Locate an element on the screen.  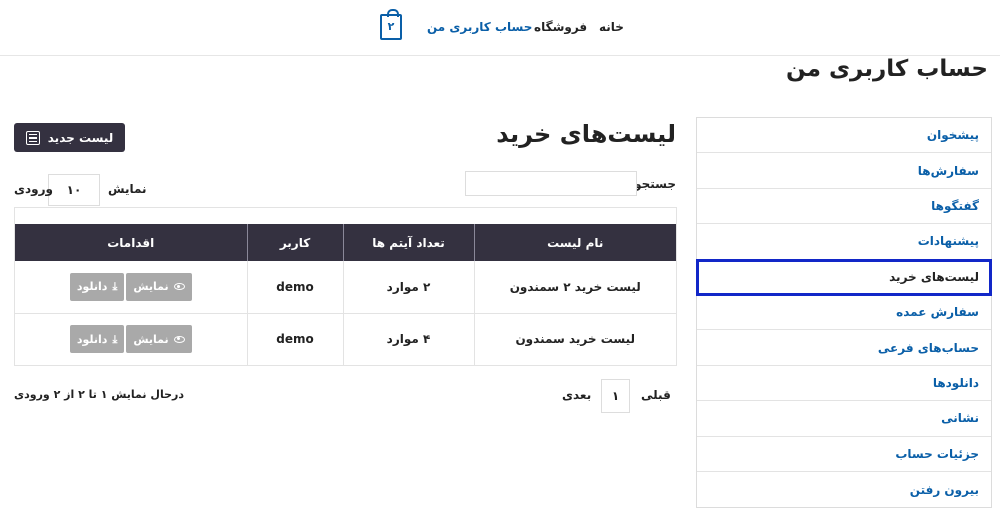
pagination-next: بعدی is located at coordinates (576, 395).